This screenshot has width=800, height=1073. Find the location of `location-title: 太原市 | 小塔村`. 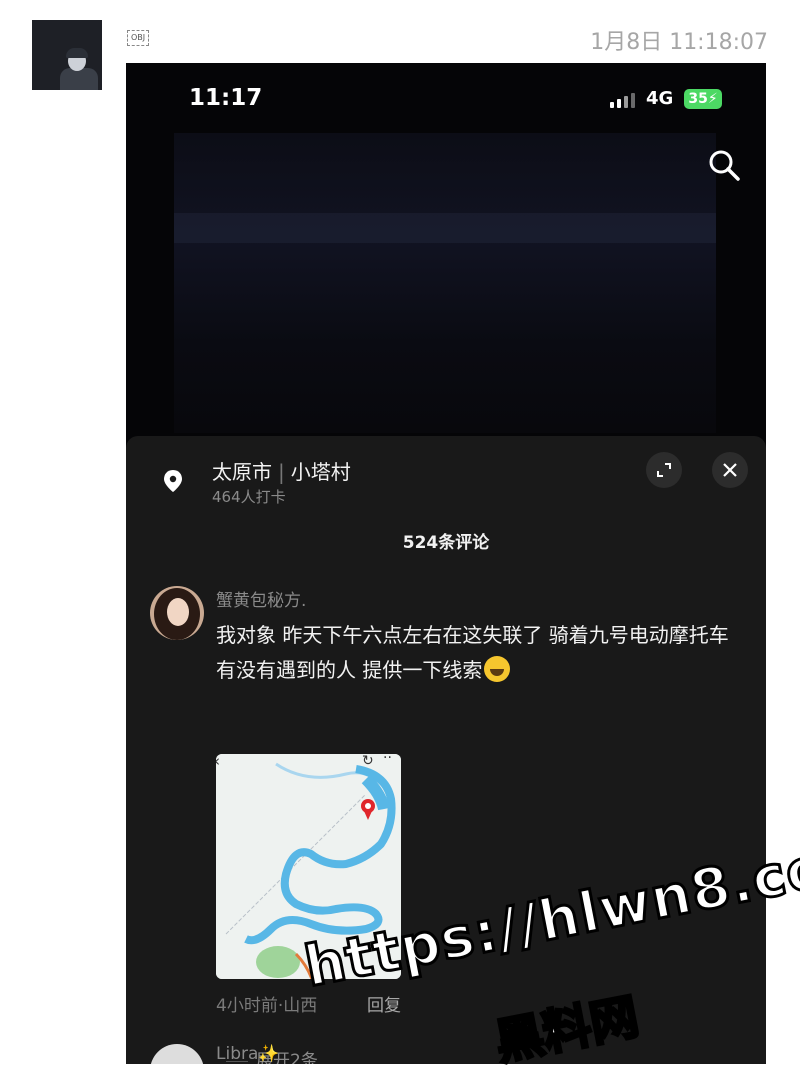

location-title: 太原市 | 小塔村 is located at coordinates (281, 470).